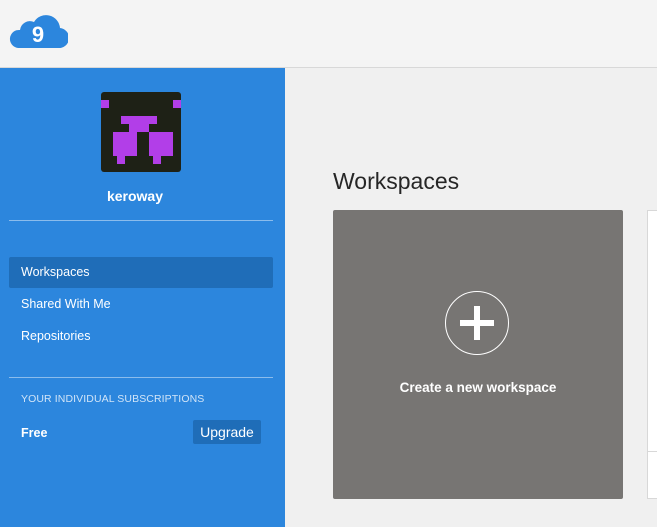  What do you see at coordinates (135, 196) in the screenshot?
I see `username: keroway` at bounding box center [135, 196].